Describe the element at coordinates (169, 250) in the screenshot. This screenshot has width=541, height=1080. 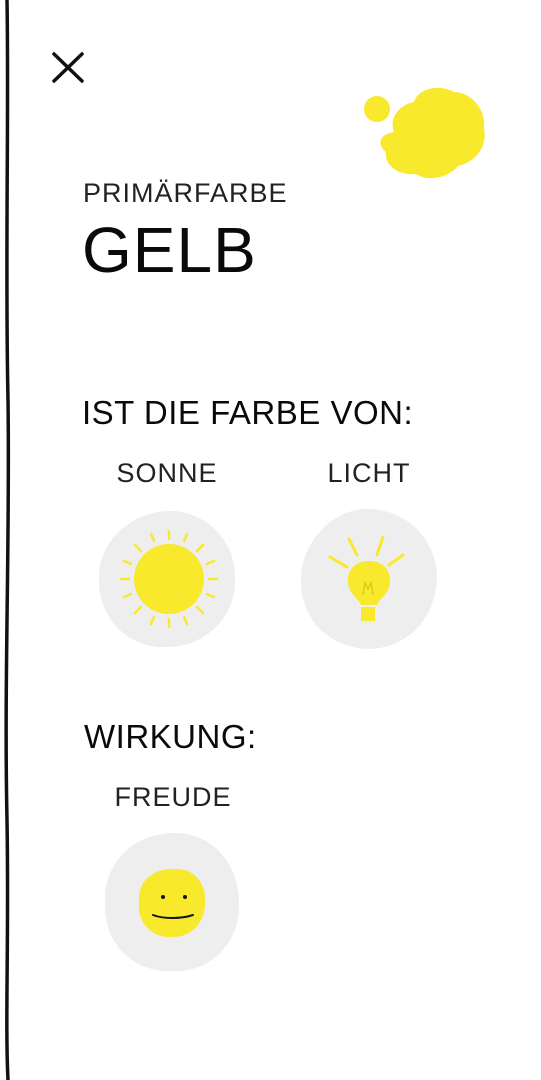
I see `page-title: GELB` at that location.